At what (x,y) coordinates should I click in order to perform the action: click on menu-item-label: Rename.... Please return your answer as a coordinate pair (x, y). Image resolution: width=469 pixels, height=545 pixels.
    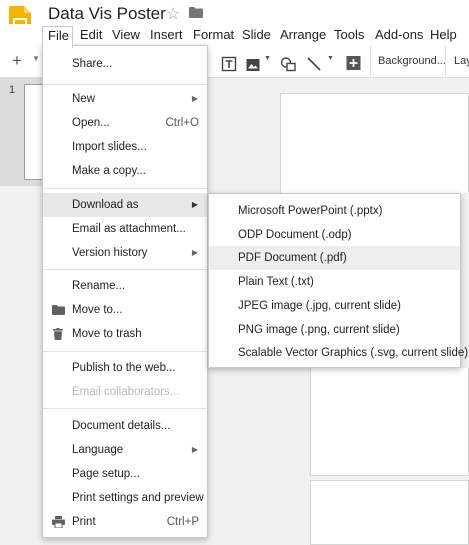
    Looking at the image, I should click on (99, 286).